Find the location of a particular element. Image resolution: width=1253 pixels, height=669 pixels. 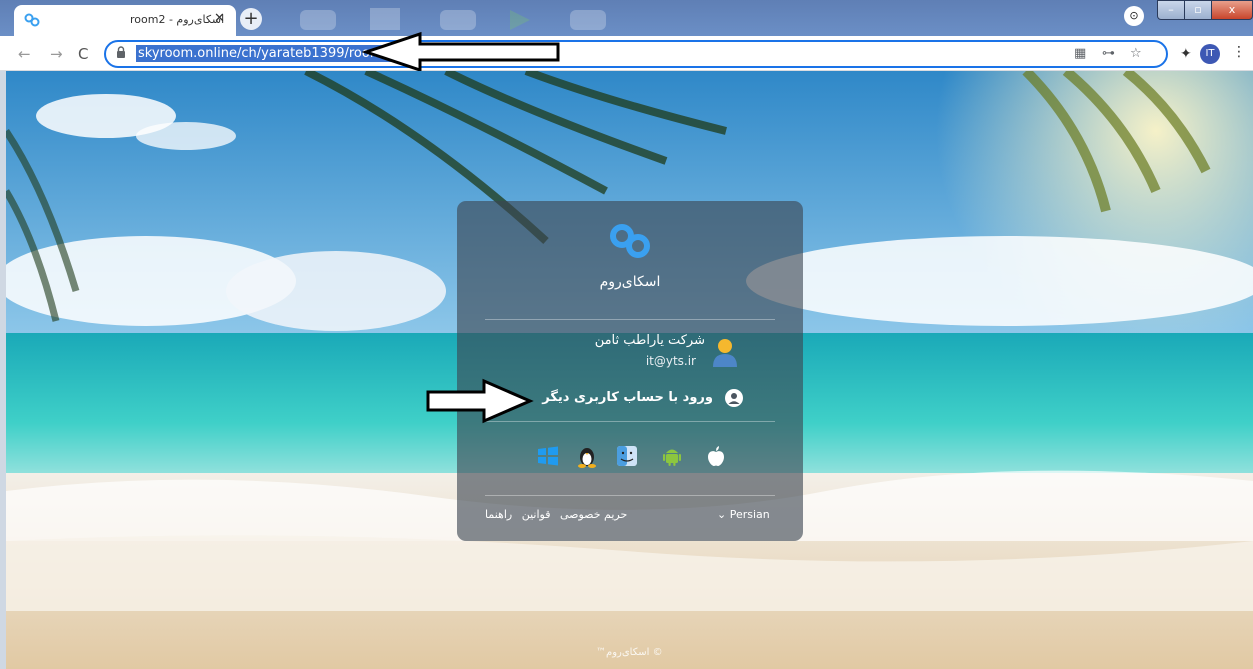

user-avatar-icon is located at coordinates (725, 353).